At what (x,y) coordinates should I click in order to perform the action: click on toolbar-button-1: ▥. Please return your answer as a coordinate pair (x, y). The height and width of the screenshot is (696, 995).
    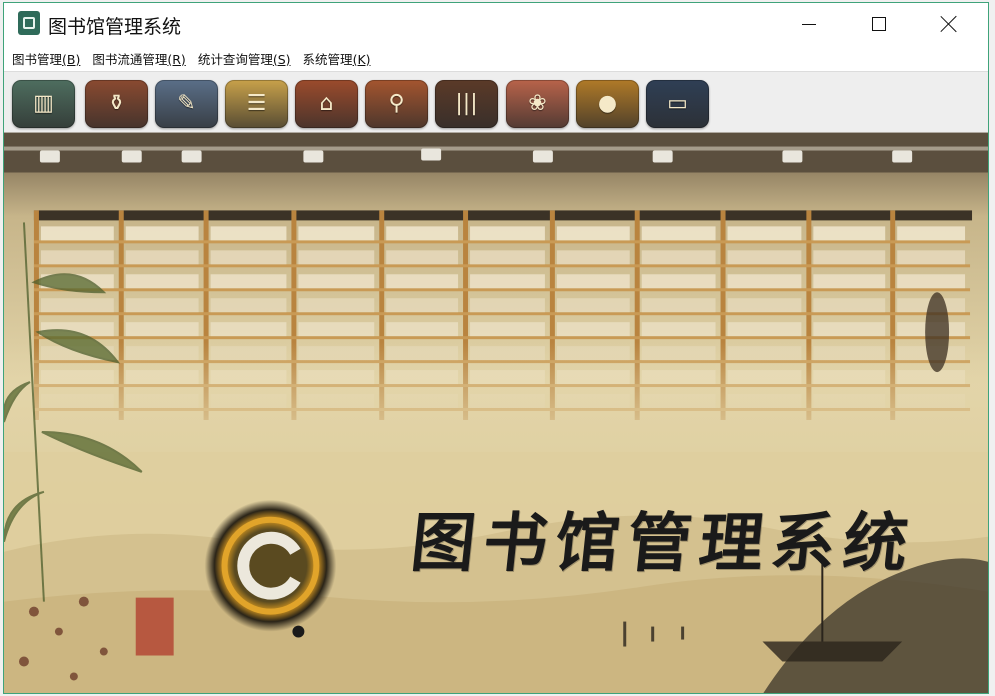
    Looking at the image, I should click on (43, 104).